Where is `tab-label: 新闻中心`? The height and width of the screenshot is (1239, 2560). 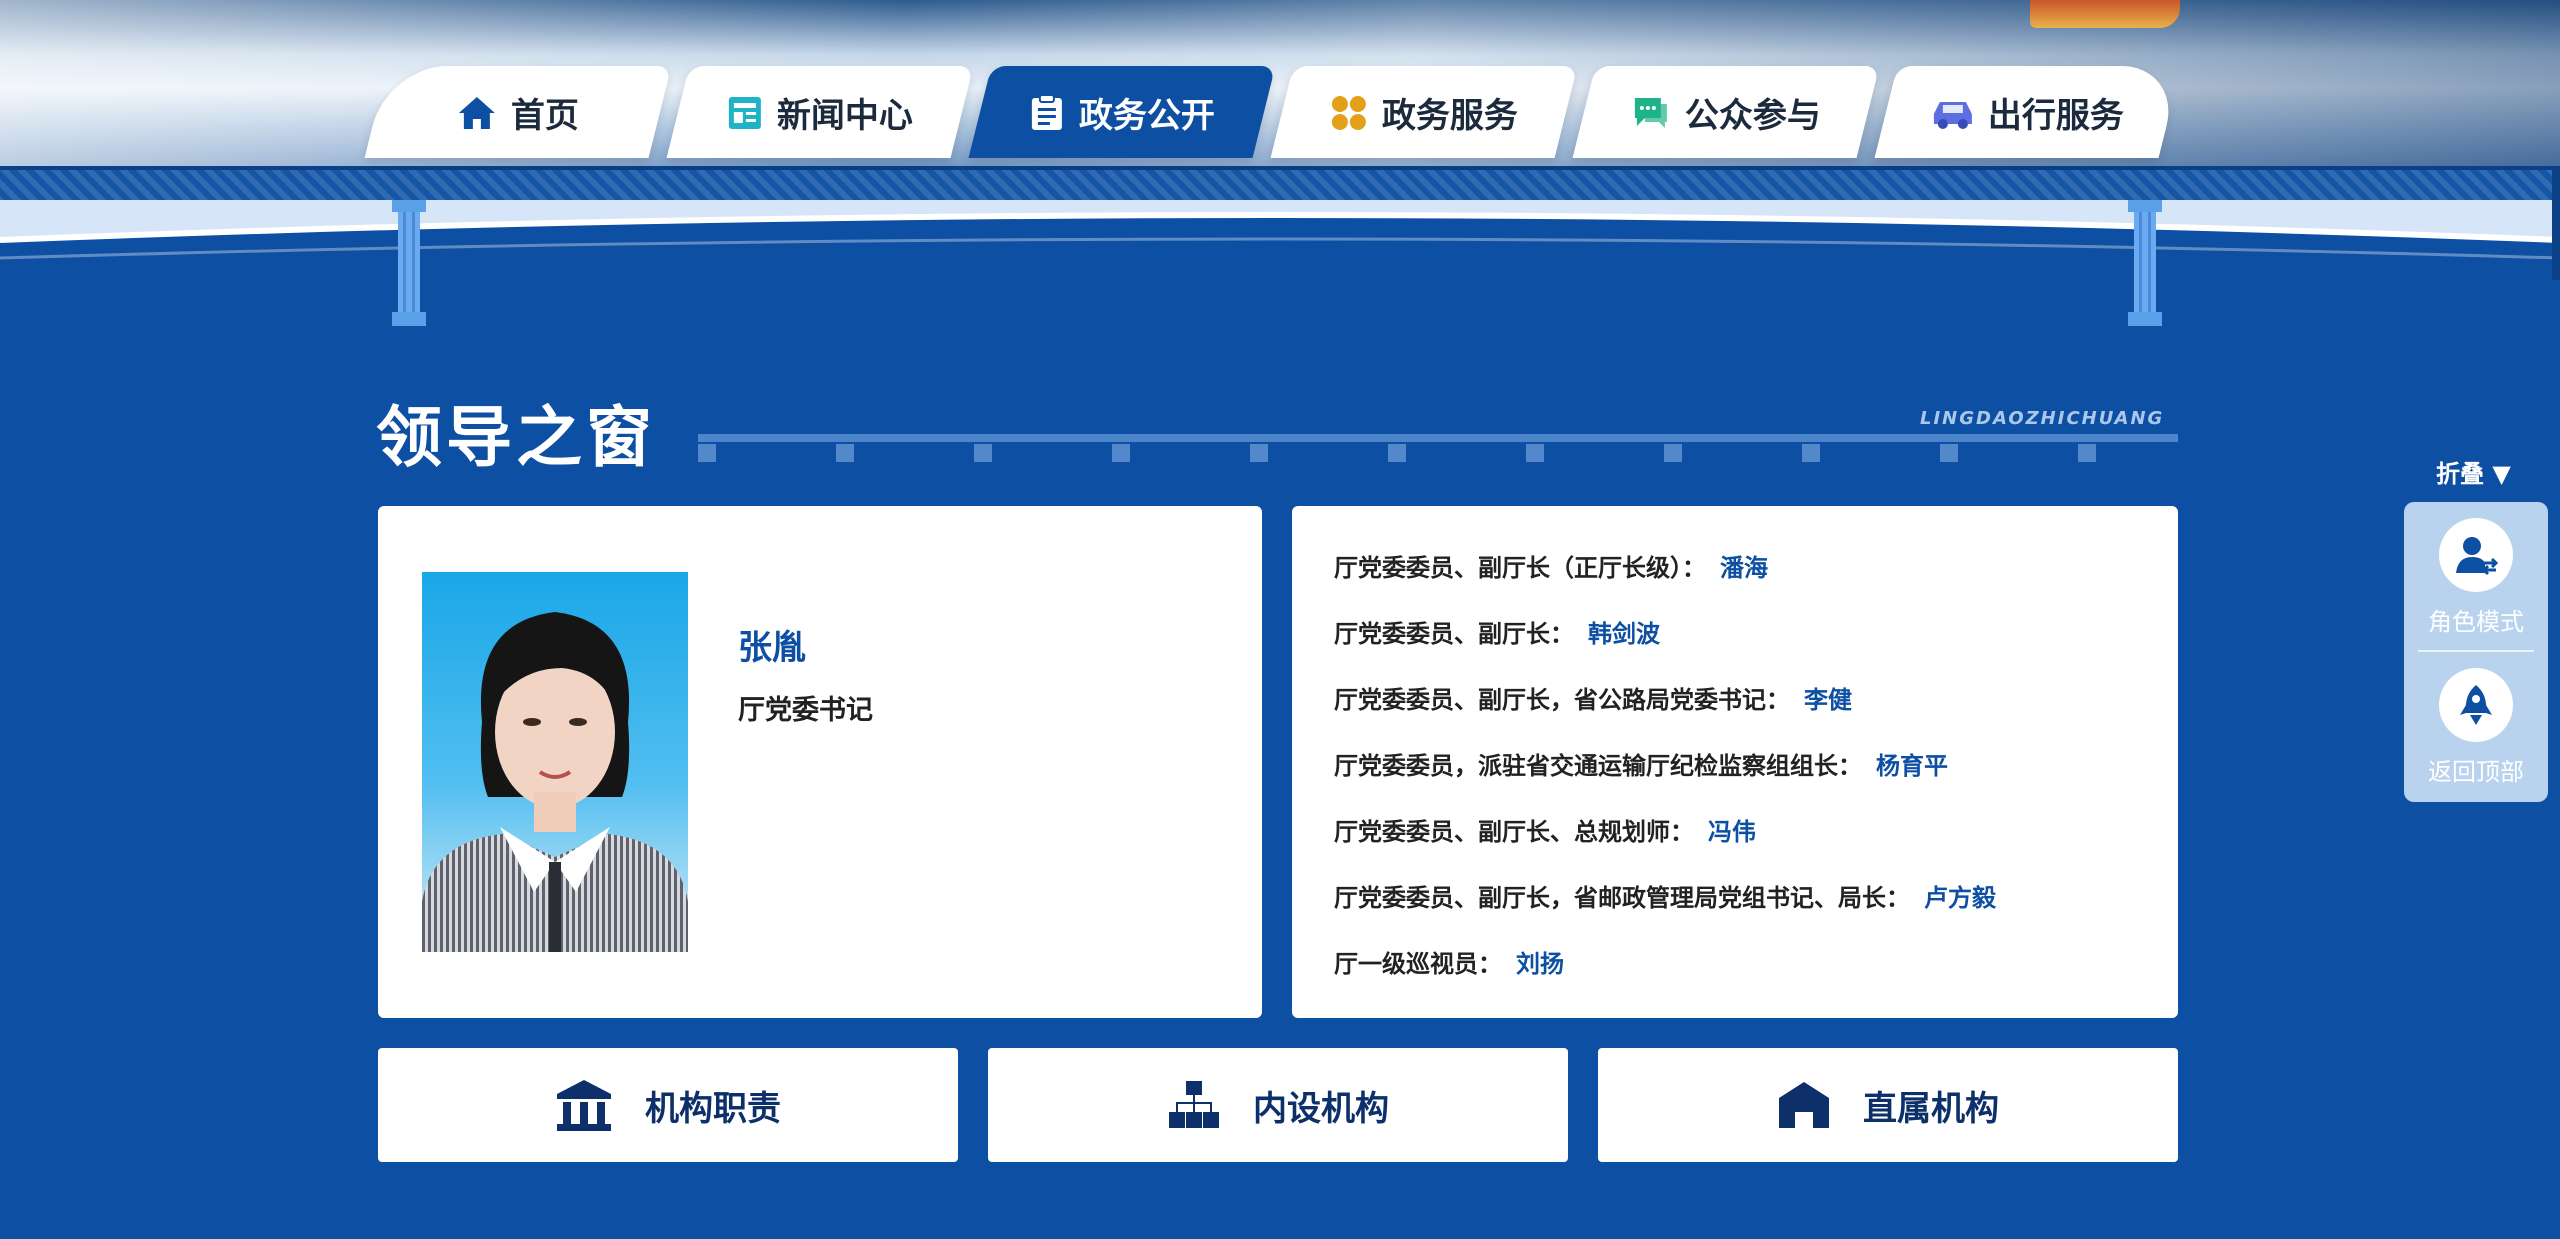
tab-label: 新闻中心 is located at coordinates (845, 115).